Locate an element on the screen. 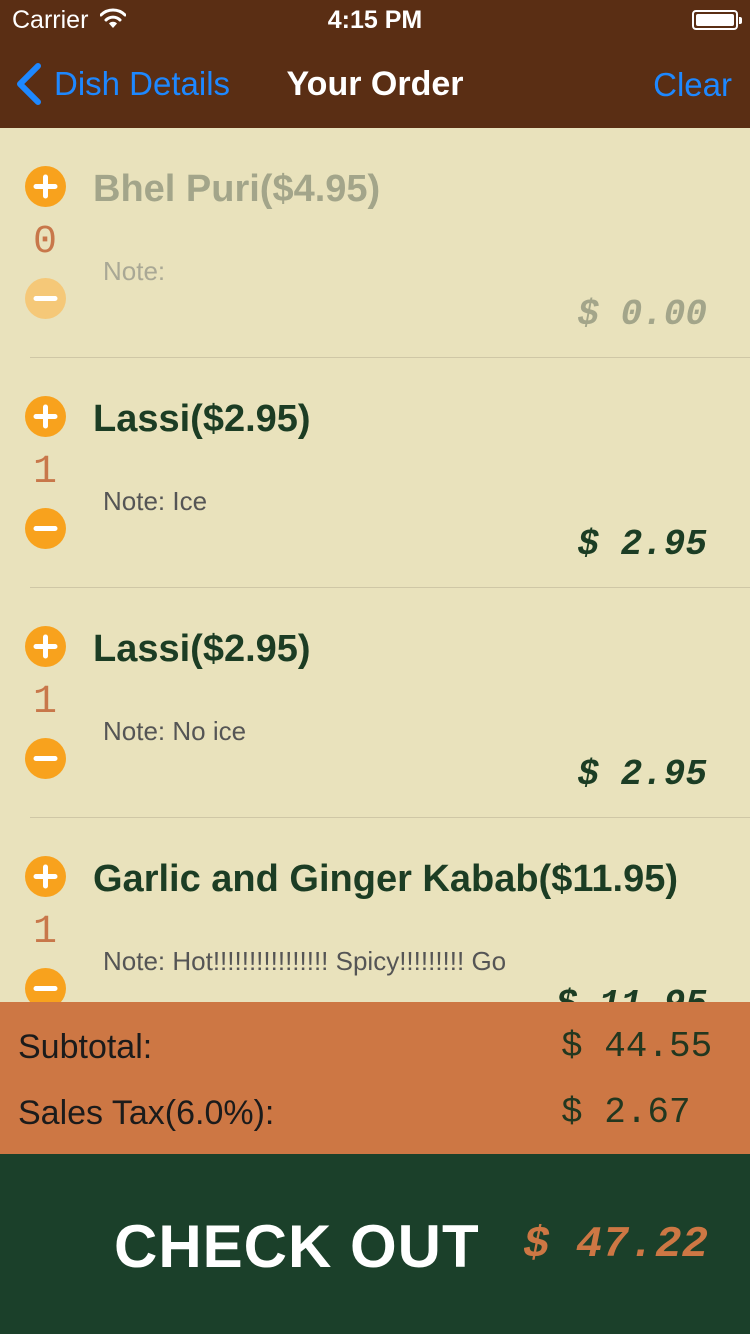  order-total: $ 47.22 is located at coordinates (615, 1245).